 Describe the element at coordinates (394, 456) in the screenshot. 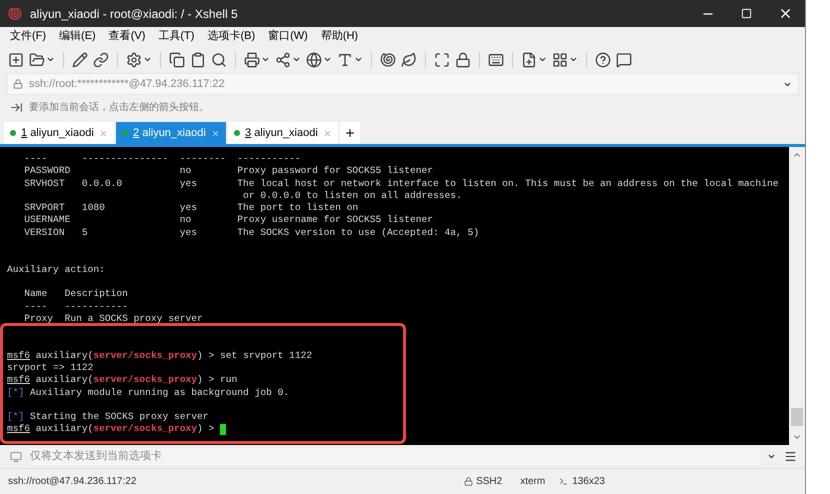

I see `compose-field: 仅将文本发送到当前选项卡` at that location.